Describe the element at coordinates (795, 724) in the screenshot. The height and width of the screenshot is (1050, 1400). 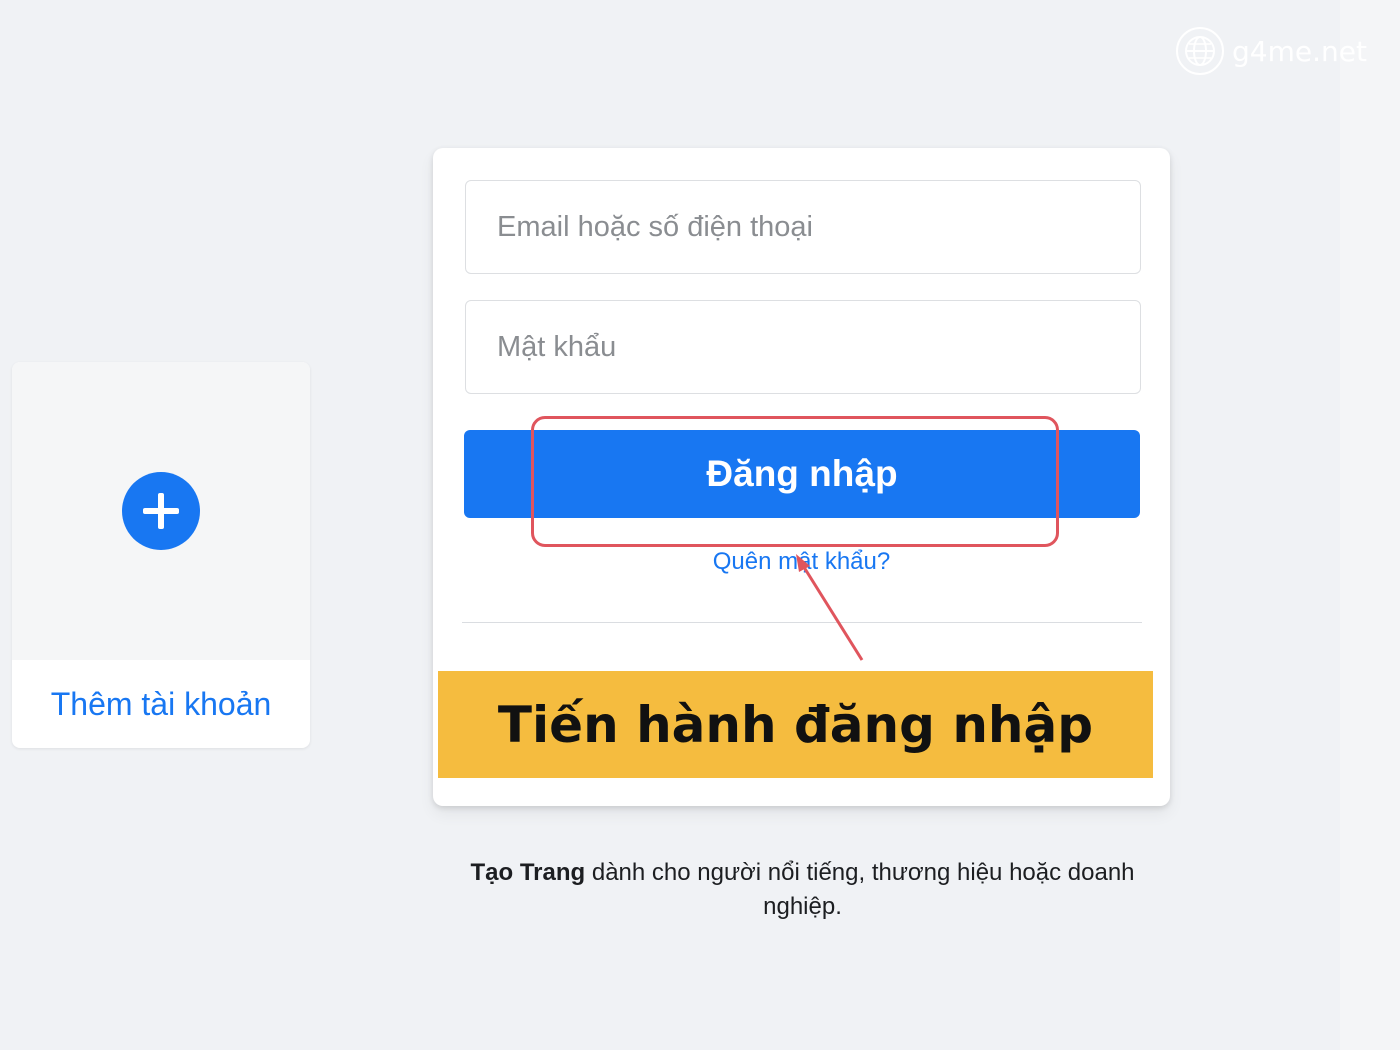
I see `annotation-callout: Tiến hành đăng nhập` at that location.